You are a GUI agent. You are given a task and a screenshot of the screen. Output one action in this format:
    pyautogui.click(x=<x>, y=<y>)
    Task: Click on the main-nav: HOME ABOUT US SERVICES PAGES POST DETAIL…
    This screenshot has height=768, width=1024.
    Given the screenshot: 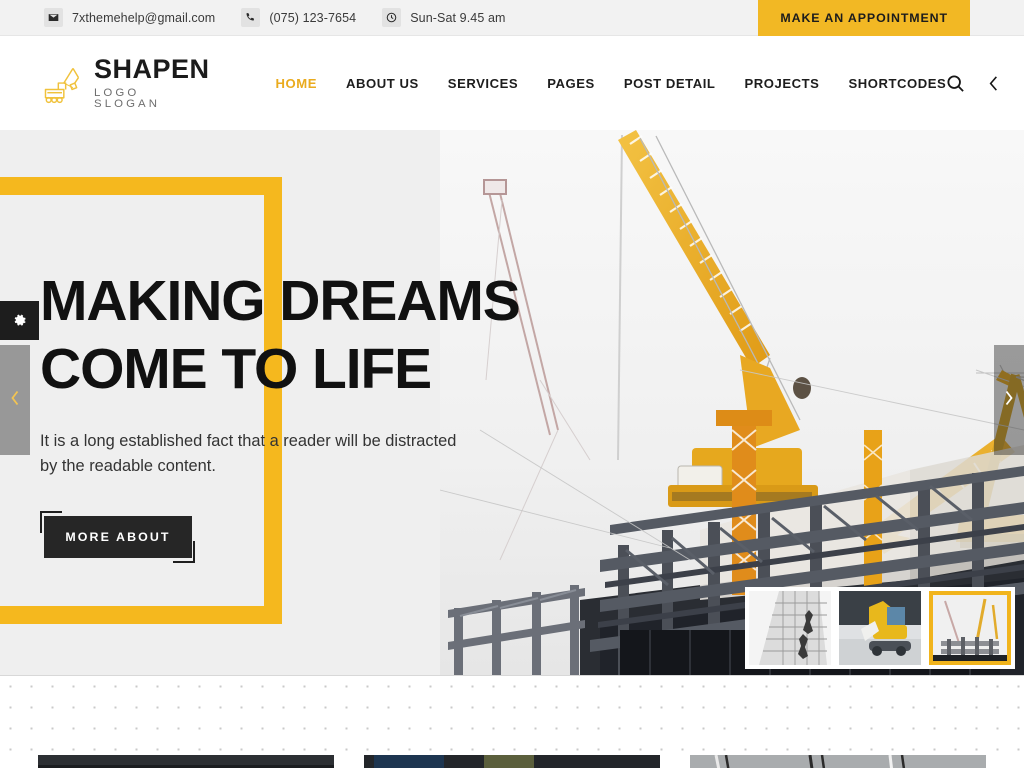 What is the action you would take?
    pyautogui.click(x=611, y=83)
    